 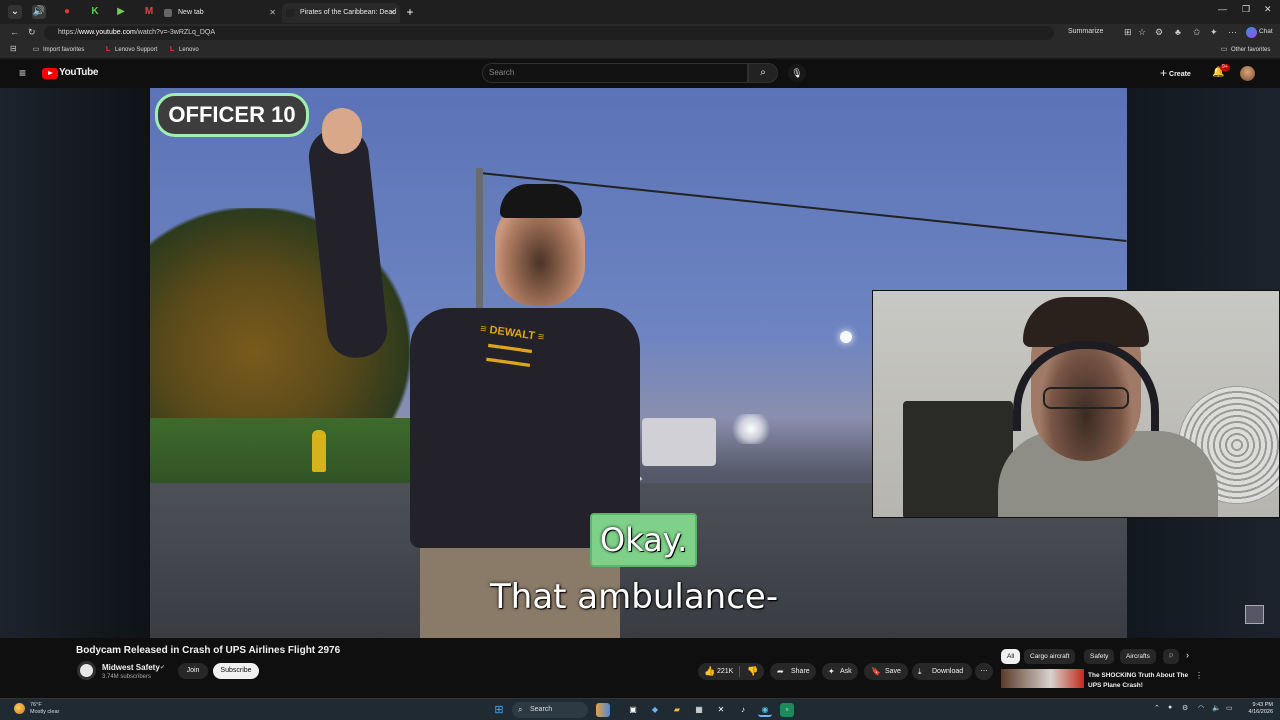 What do you see at coordinates (886, 671) in the screenshot?
I see `save-button: 🔖 Save` at bounding box center [886, 671].